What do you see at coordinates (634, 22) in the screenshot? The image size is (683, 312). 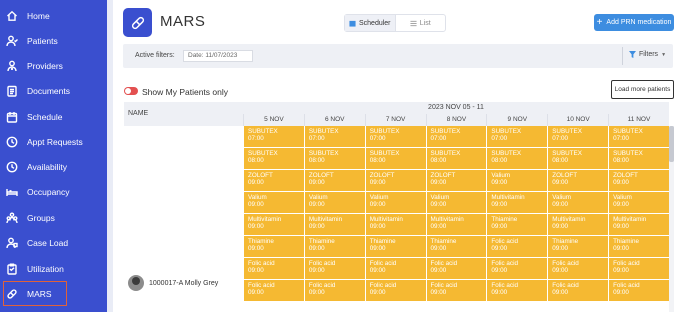 I see `add-prn-medication-button: + Add PRN medication` at bounding box center [634, 22].